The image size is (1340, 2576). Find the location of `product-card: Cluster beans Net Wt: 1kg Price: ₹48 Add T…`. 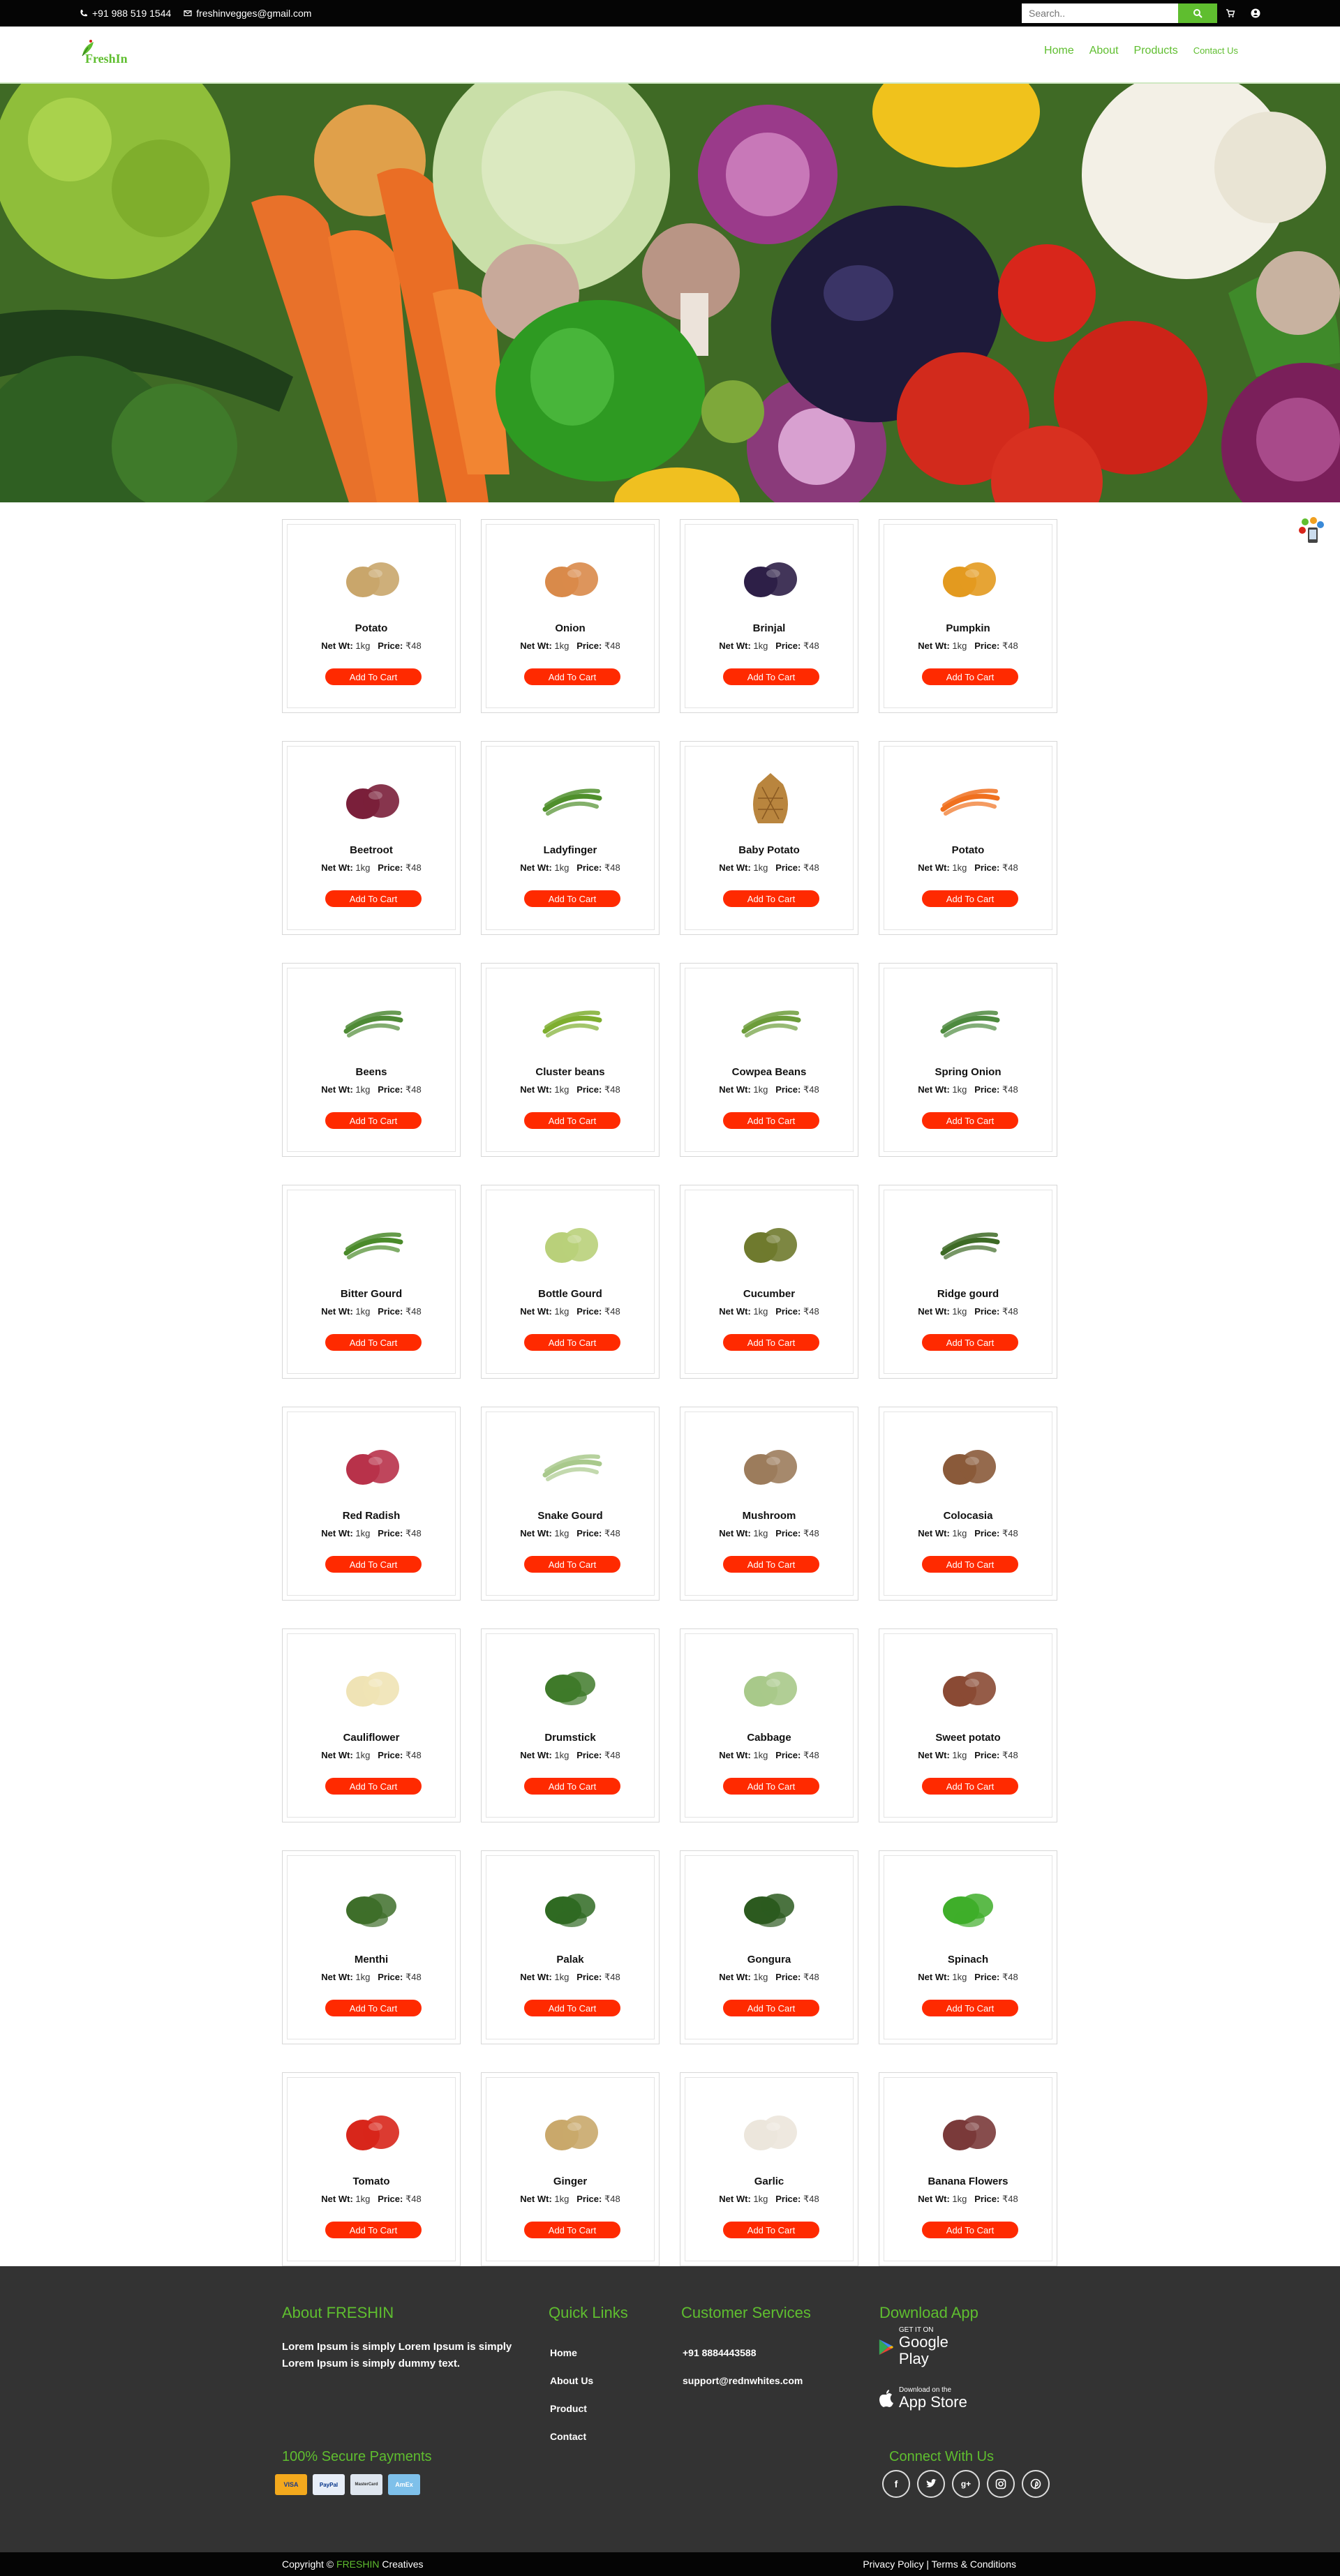

product-card: Cluster beans Net Wt: 1kg Price: ₹48 Add T… is located at coordinates (570, 1060).